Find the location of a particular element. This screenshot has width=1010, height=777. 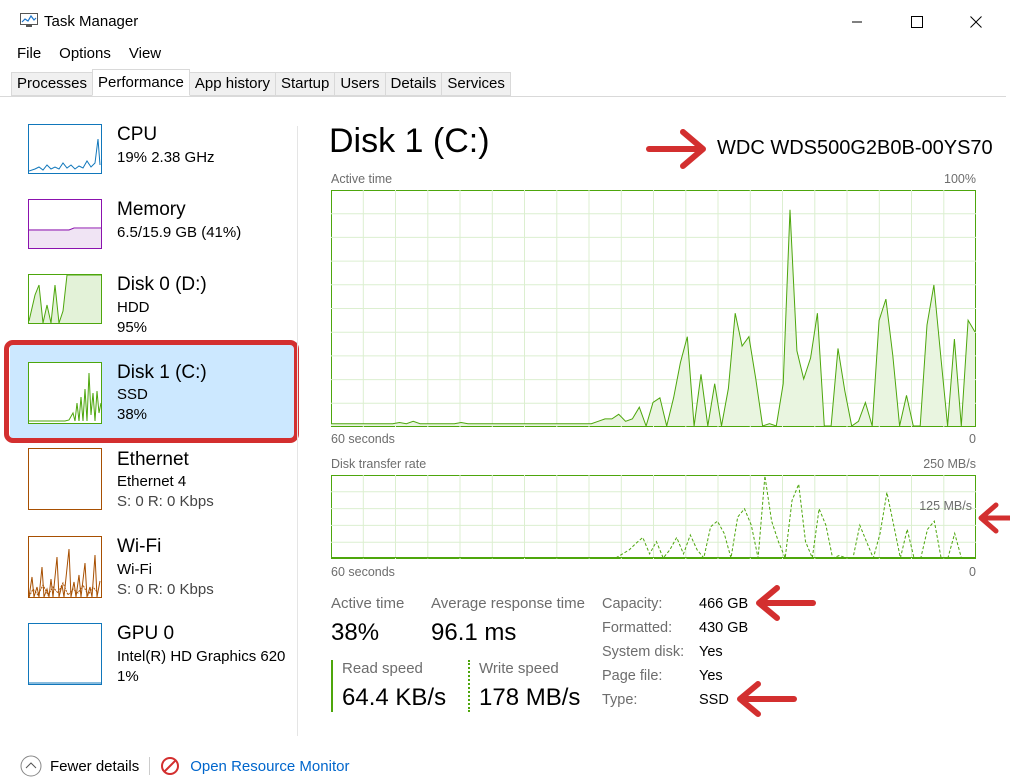

annotation-arrow-model is located at coordinates (676, 149).